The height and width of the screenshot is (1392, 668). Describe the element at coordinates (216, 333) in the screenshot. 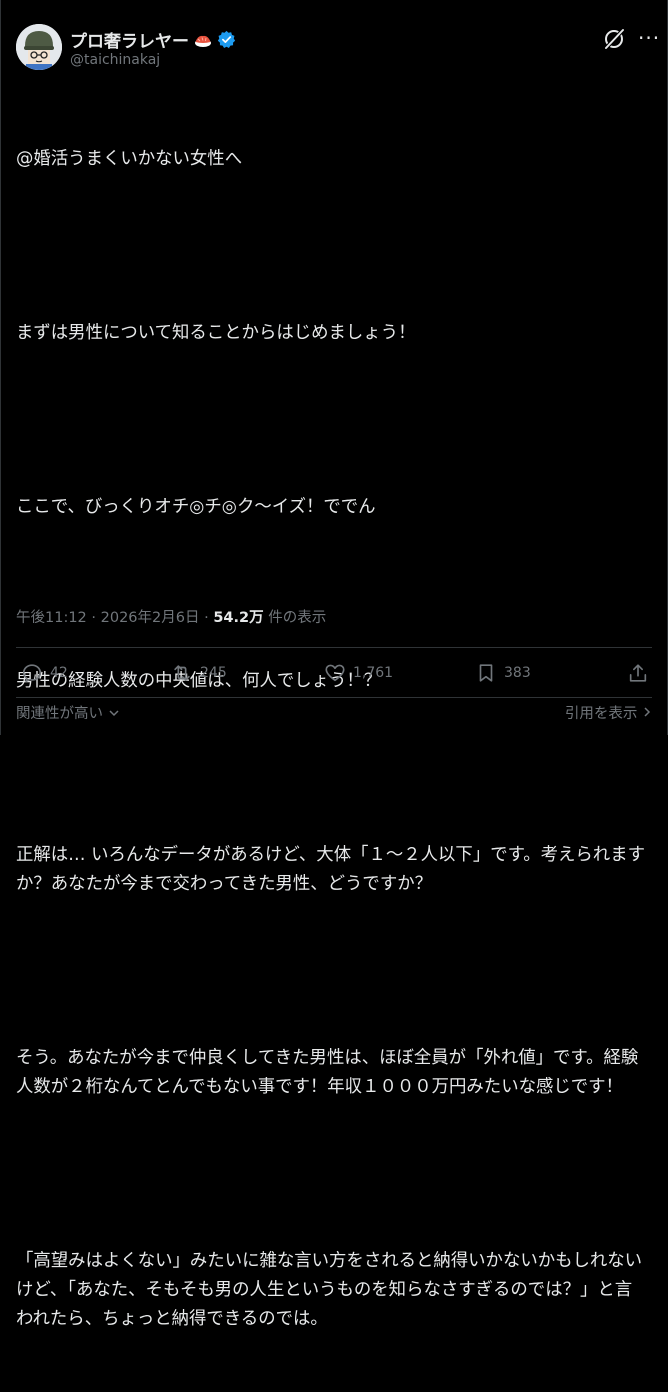

I see `post-paragraph: まずは男性について知ることからはじめましょう！` at that location.